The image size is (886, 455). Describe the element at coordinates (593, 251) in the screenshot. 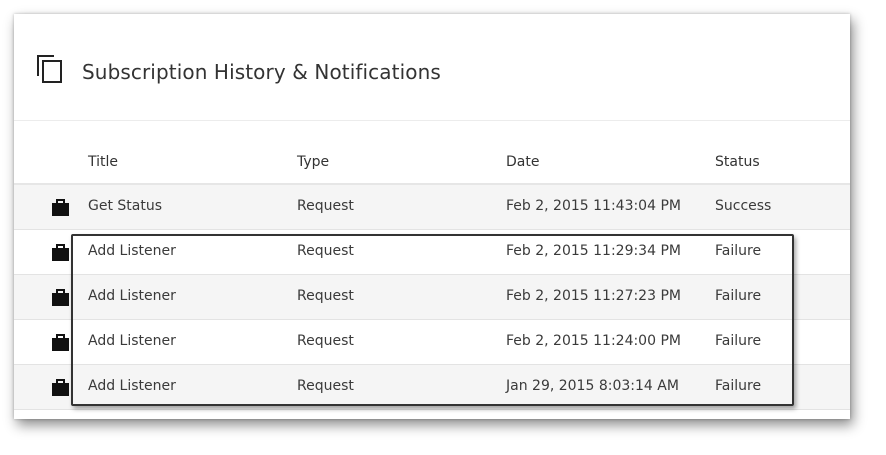

I see `row-date: Feb 2, 2015 11:29:34 PM` at that location.